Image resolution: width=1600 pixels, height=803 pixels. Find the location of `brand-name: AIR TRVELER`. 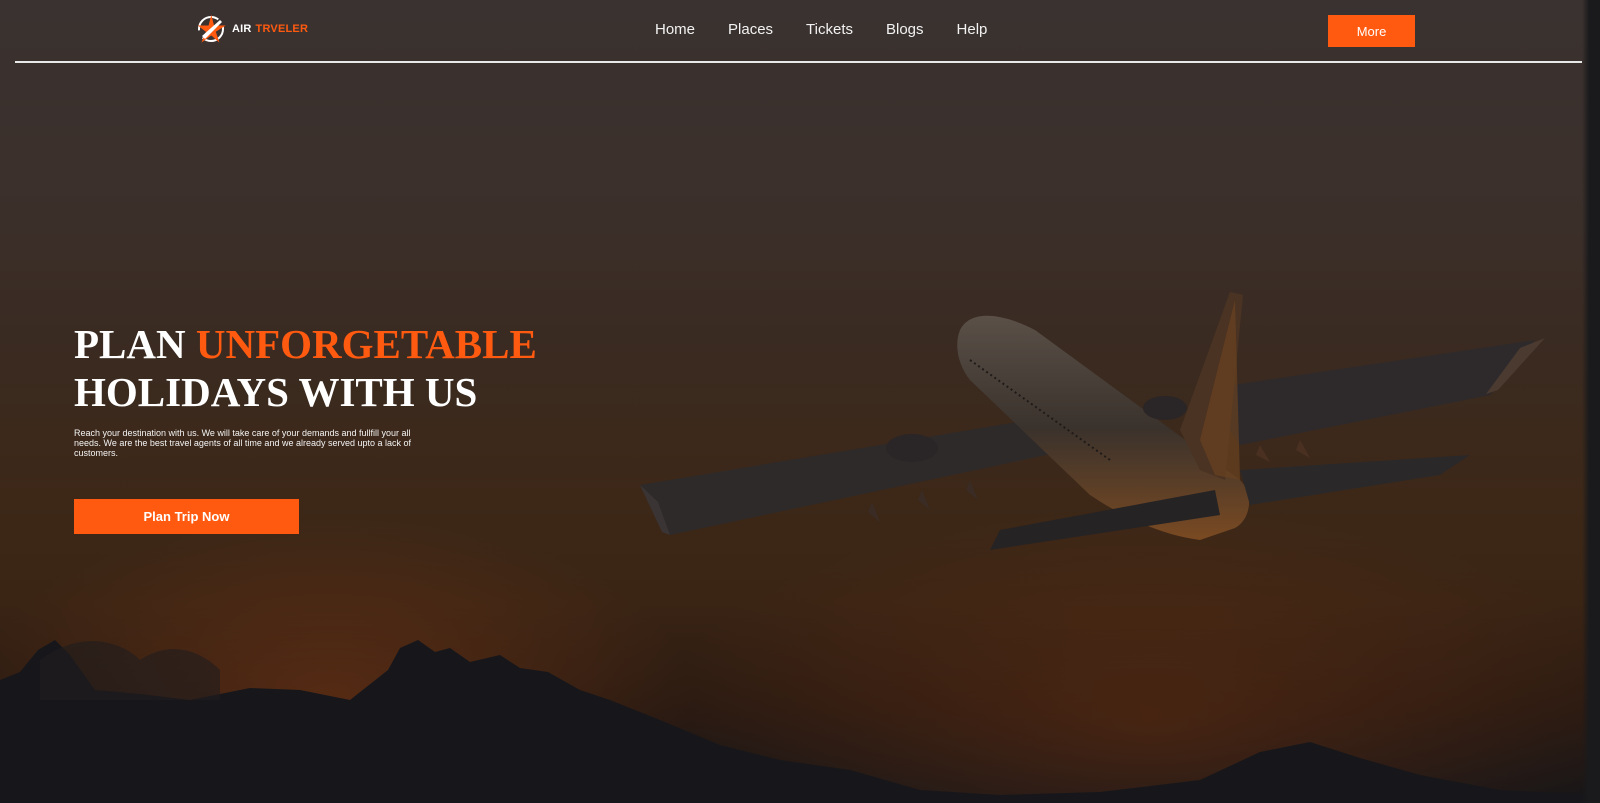

brand-name: AIR TRVELER is located at coordinates (270, 29).